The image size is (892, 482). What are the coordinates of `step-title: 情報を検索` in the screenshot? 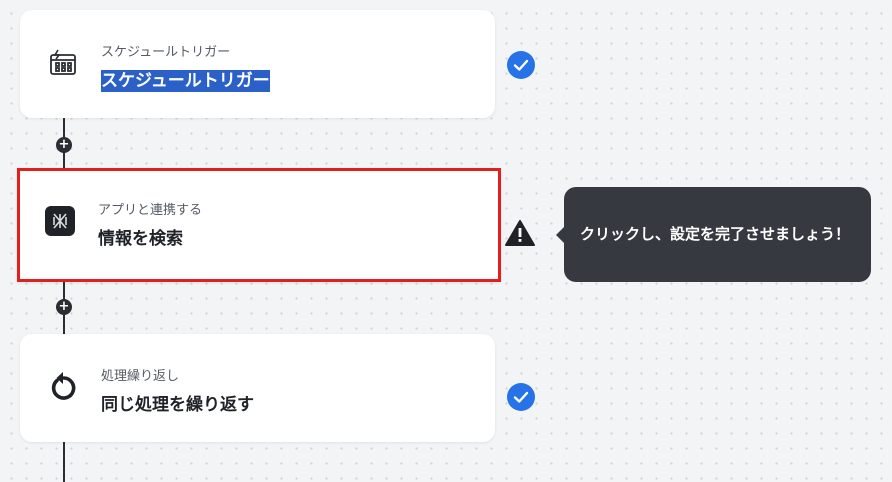 It's located at (140, 239).